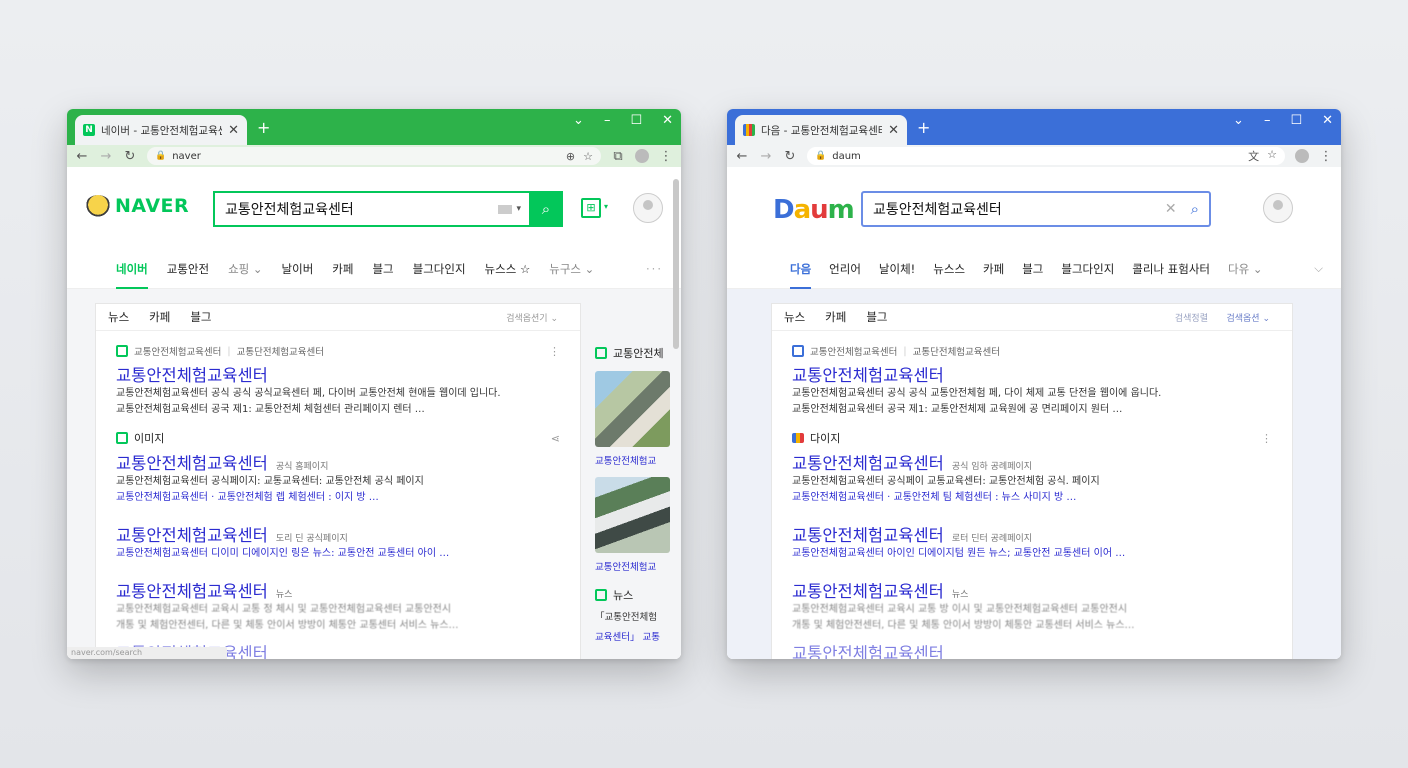 The height and width of the screenshot is (768, 1408). Describe the element at coordinates (618, 156) in the screenshot. I see `extensions-icon: ⧉` at that location.